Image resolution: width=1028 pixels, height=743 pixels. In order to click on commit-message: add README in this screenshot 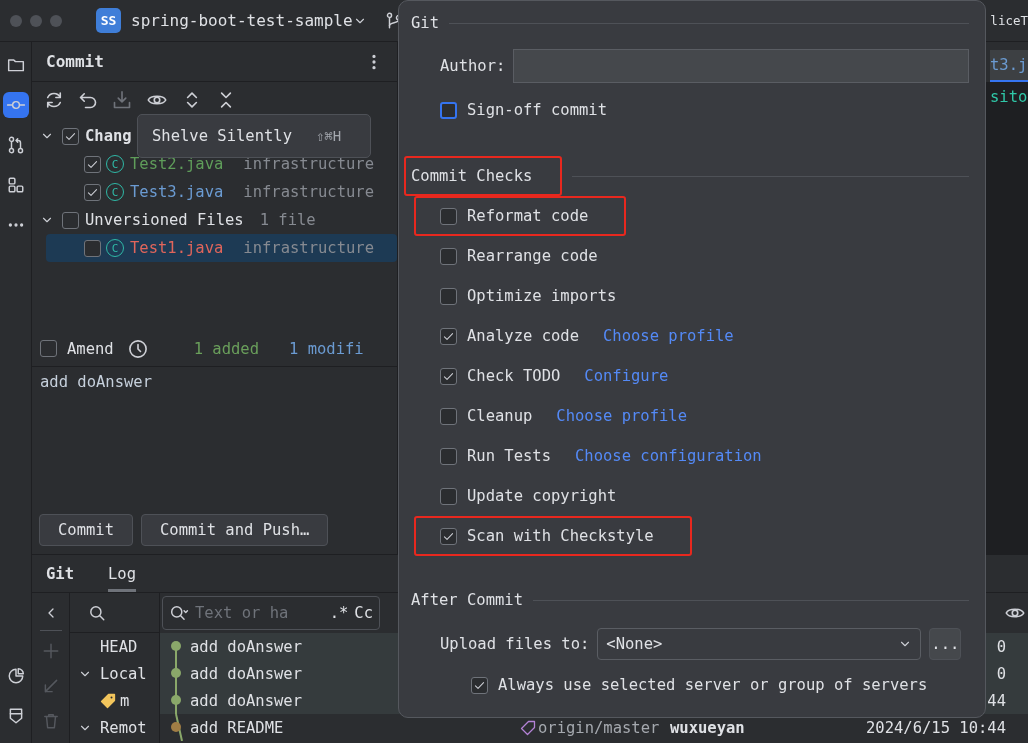, I will do `click(355, 727)`.